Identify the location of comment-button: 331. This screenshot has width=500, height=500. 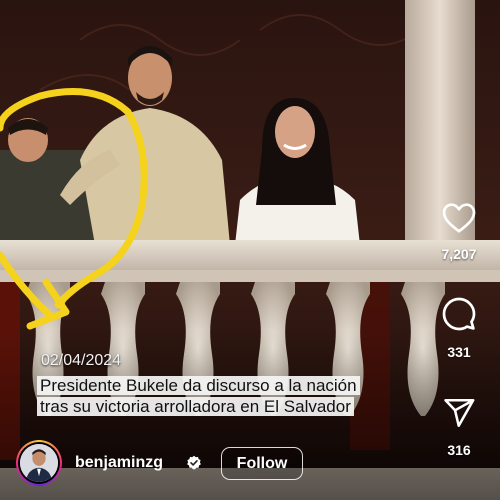
(459, 328).